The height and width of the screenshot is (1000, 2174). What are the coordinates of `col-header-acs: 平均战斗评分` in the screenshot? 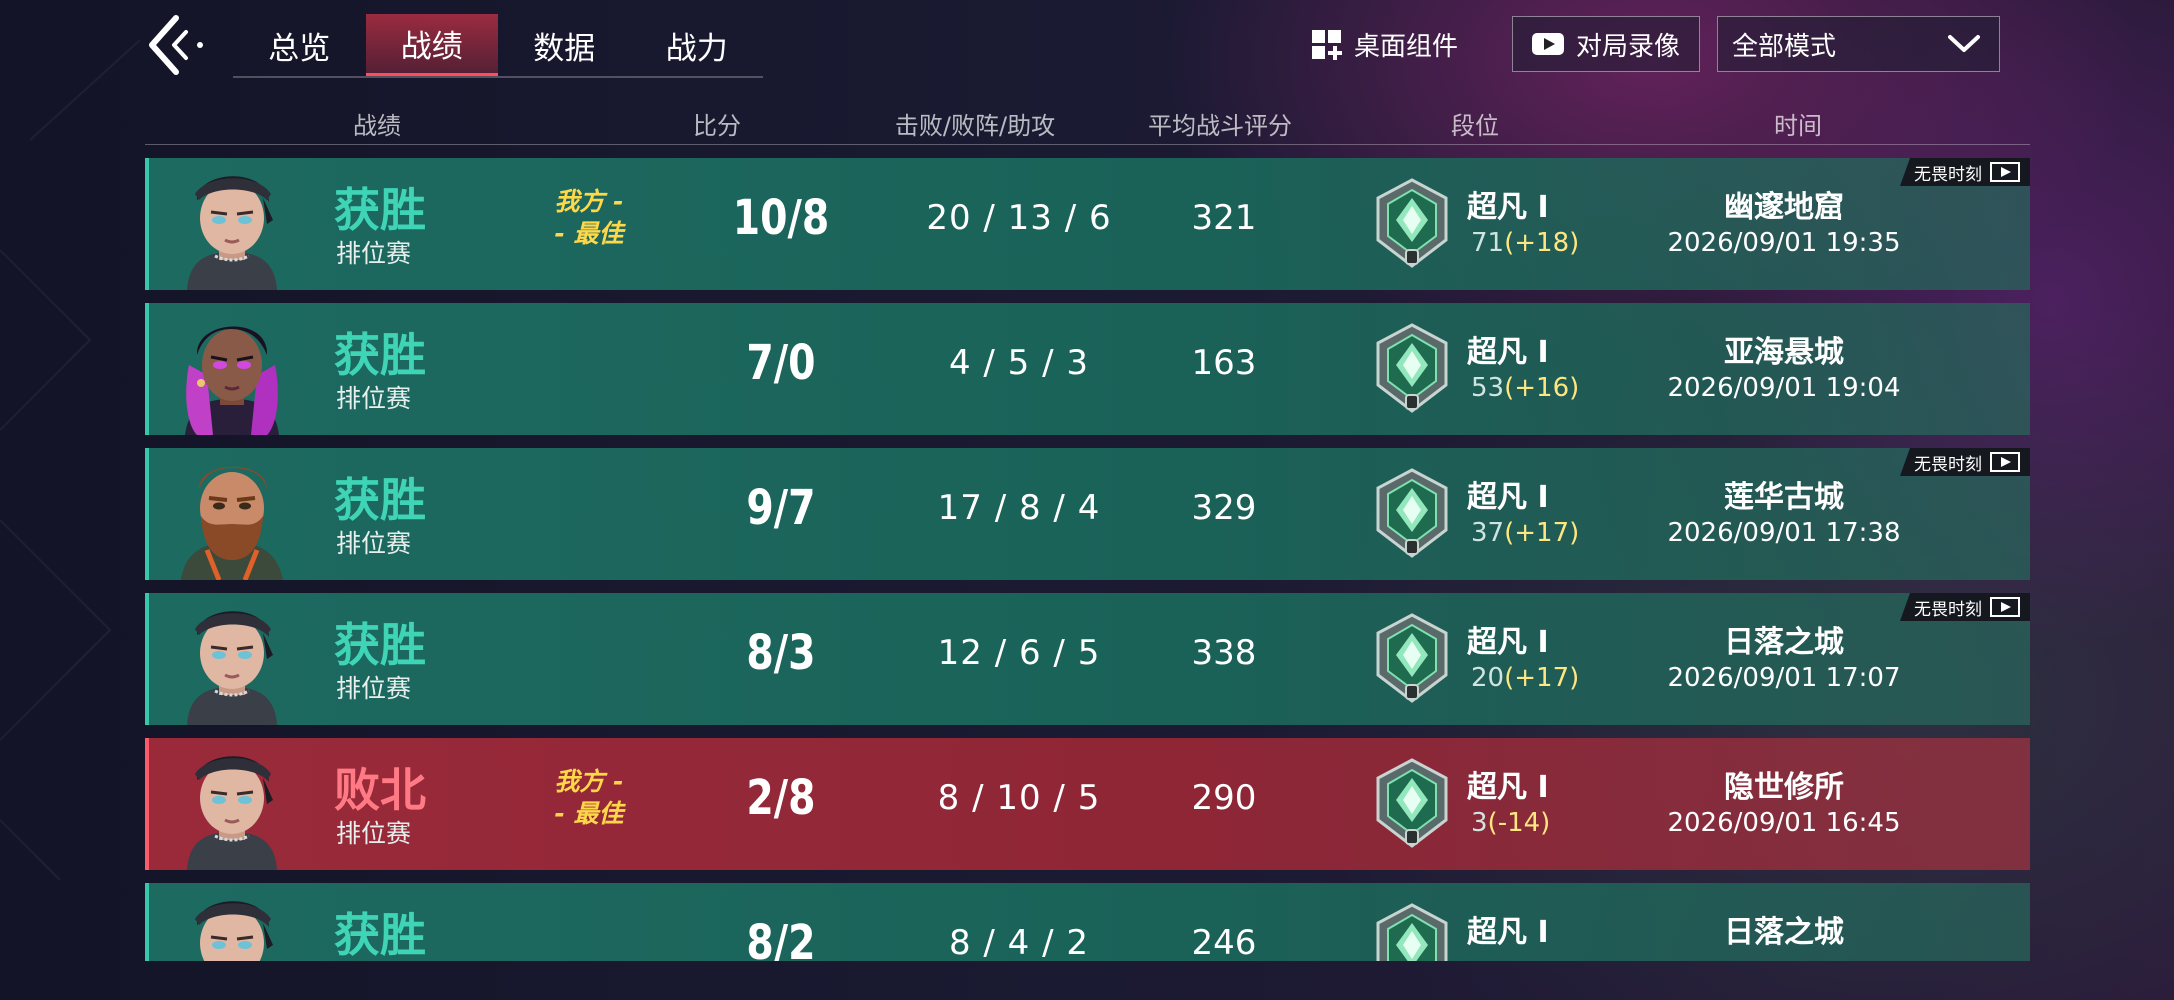 It's located at (1220, 126).